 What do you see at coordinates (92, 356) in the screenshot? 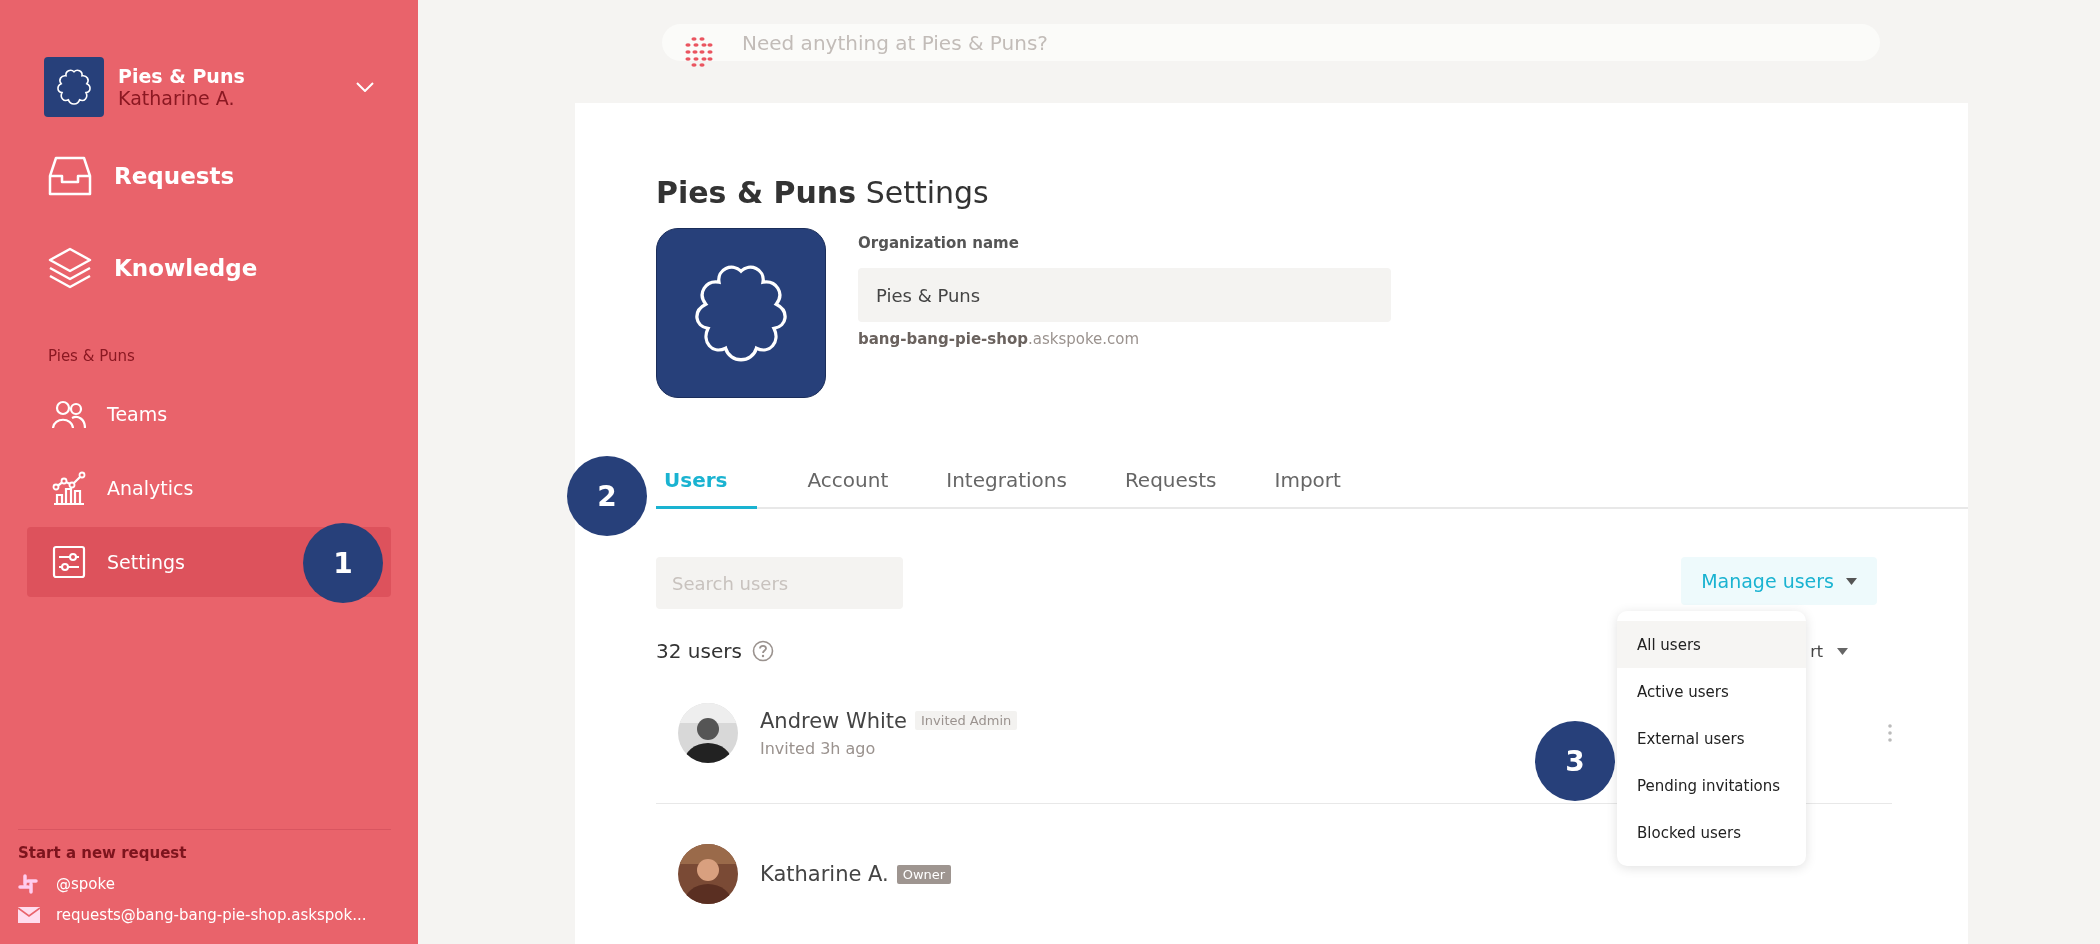
I see `section-label: Pies & Puns` at bounding box center [92, 356].